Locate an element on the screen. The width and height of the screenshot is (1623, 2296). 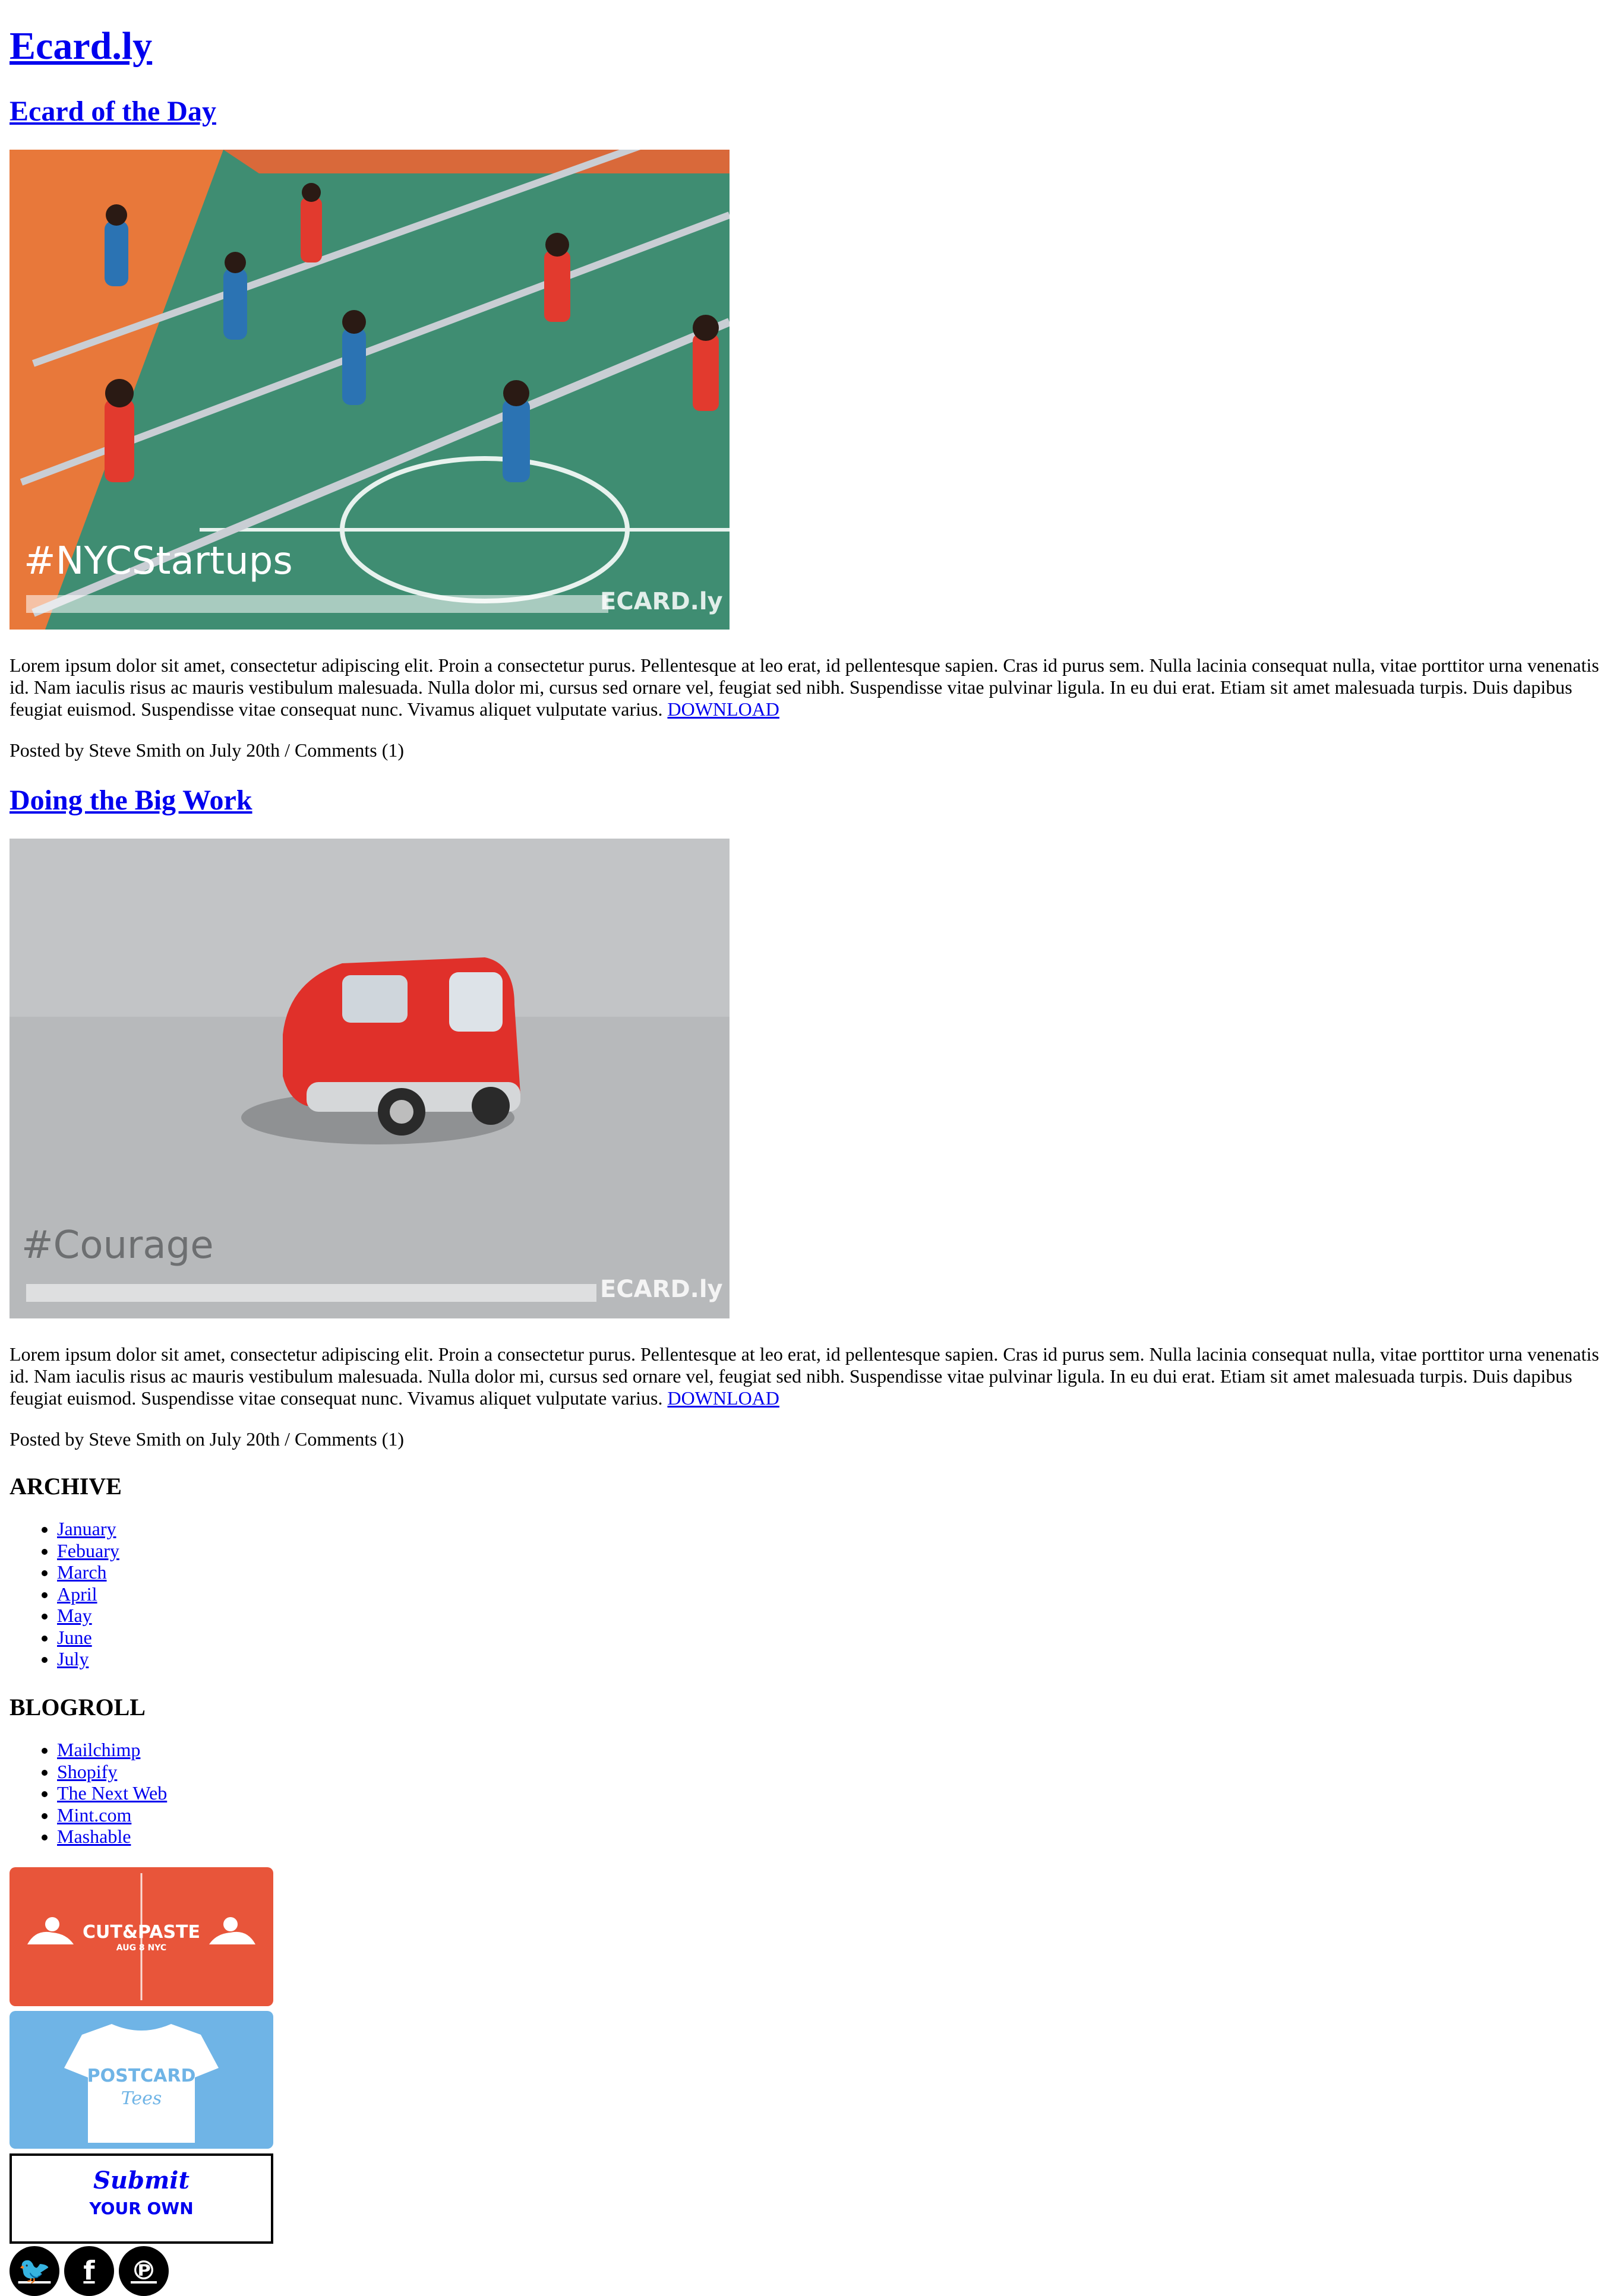
archive-link-july: July is located at coordinates (73, 1658).